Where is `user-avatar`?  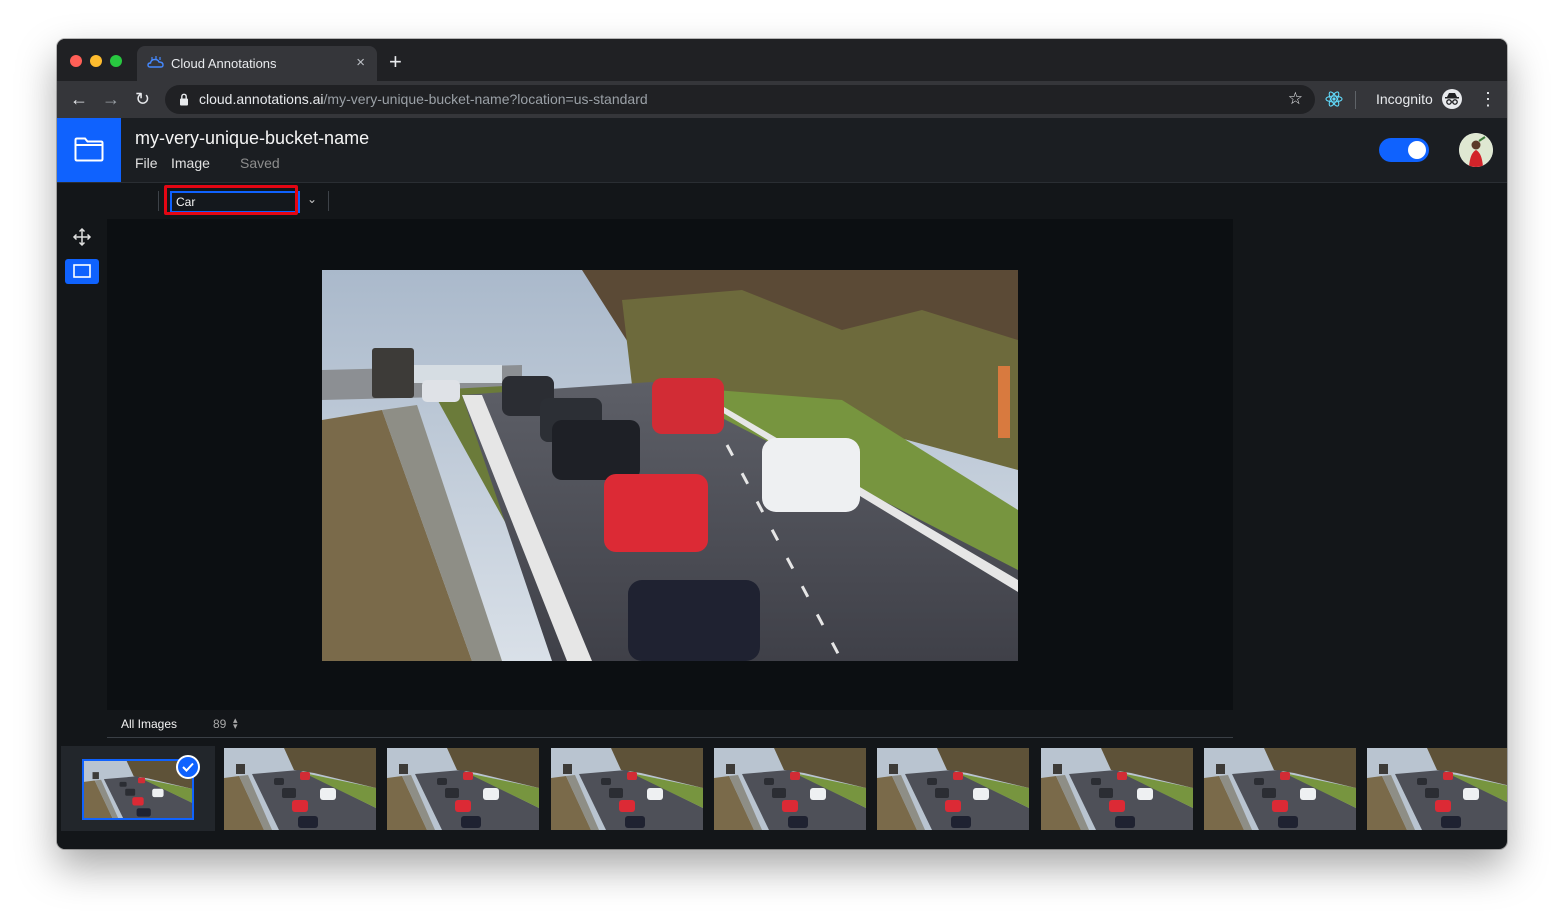
user-avatar is located at coordinates (1476, 150).